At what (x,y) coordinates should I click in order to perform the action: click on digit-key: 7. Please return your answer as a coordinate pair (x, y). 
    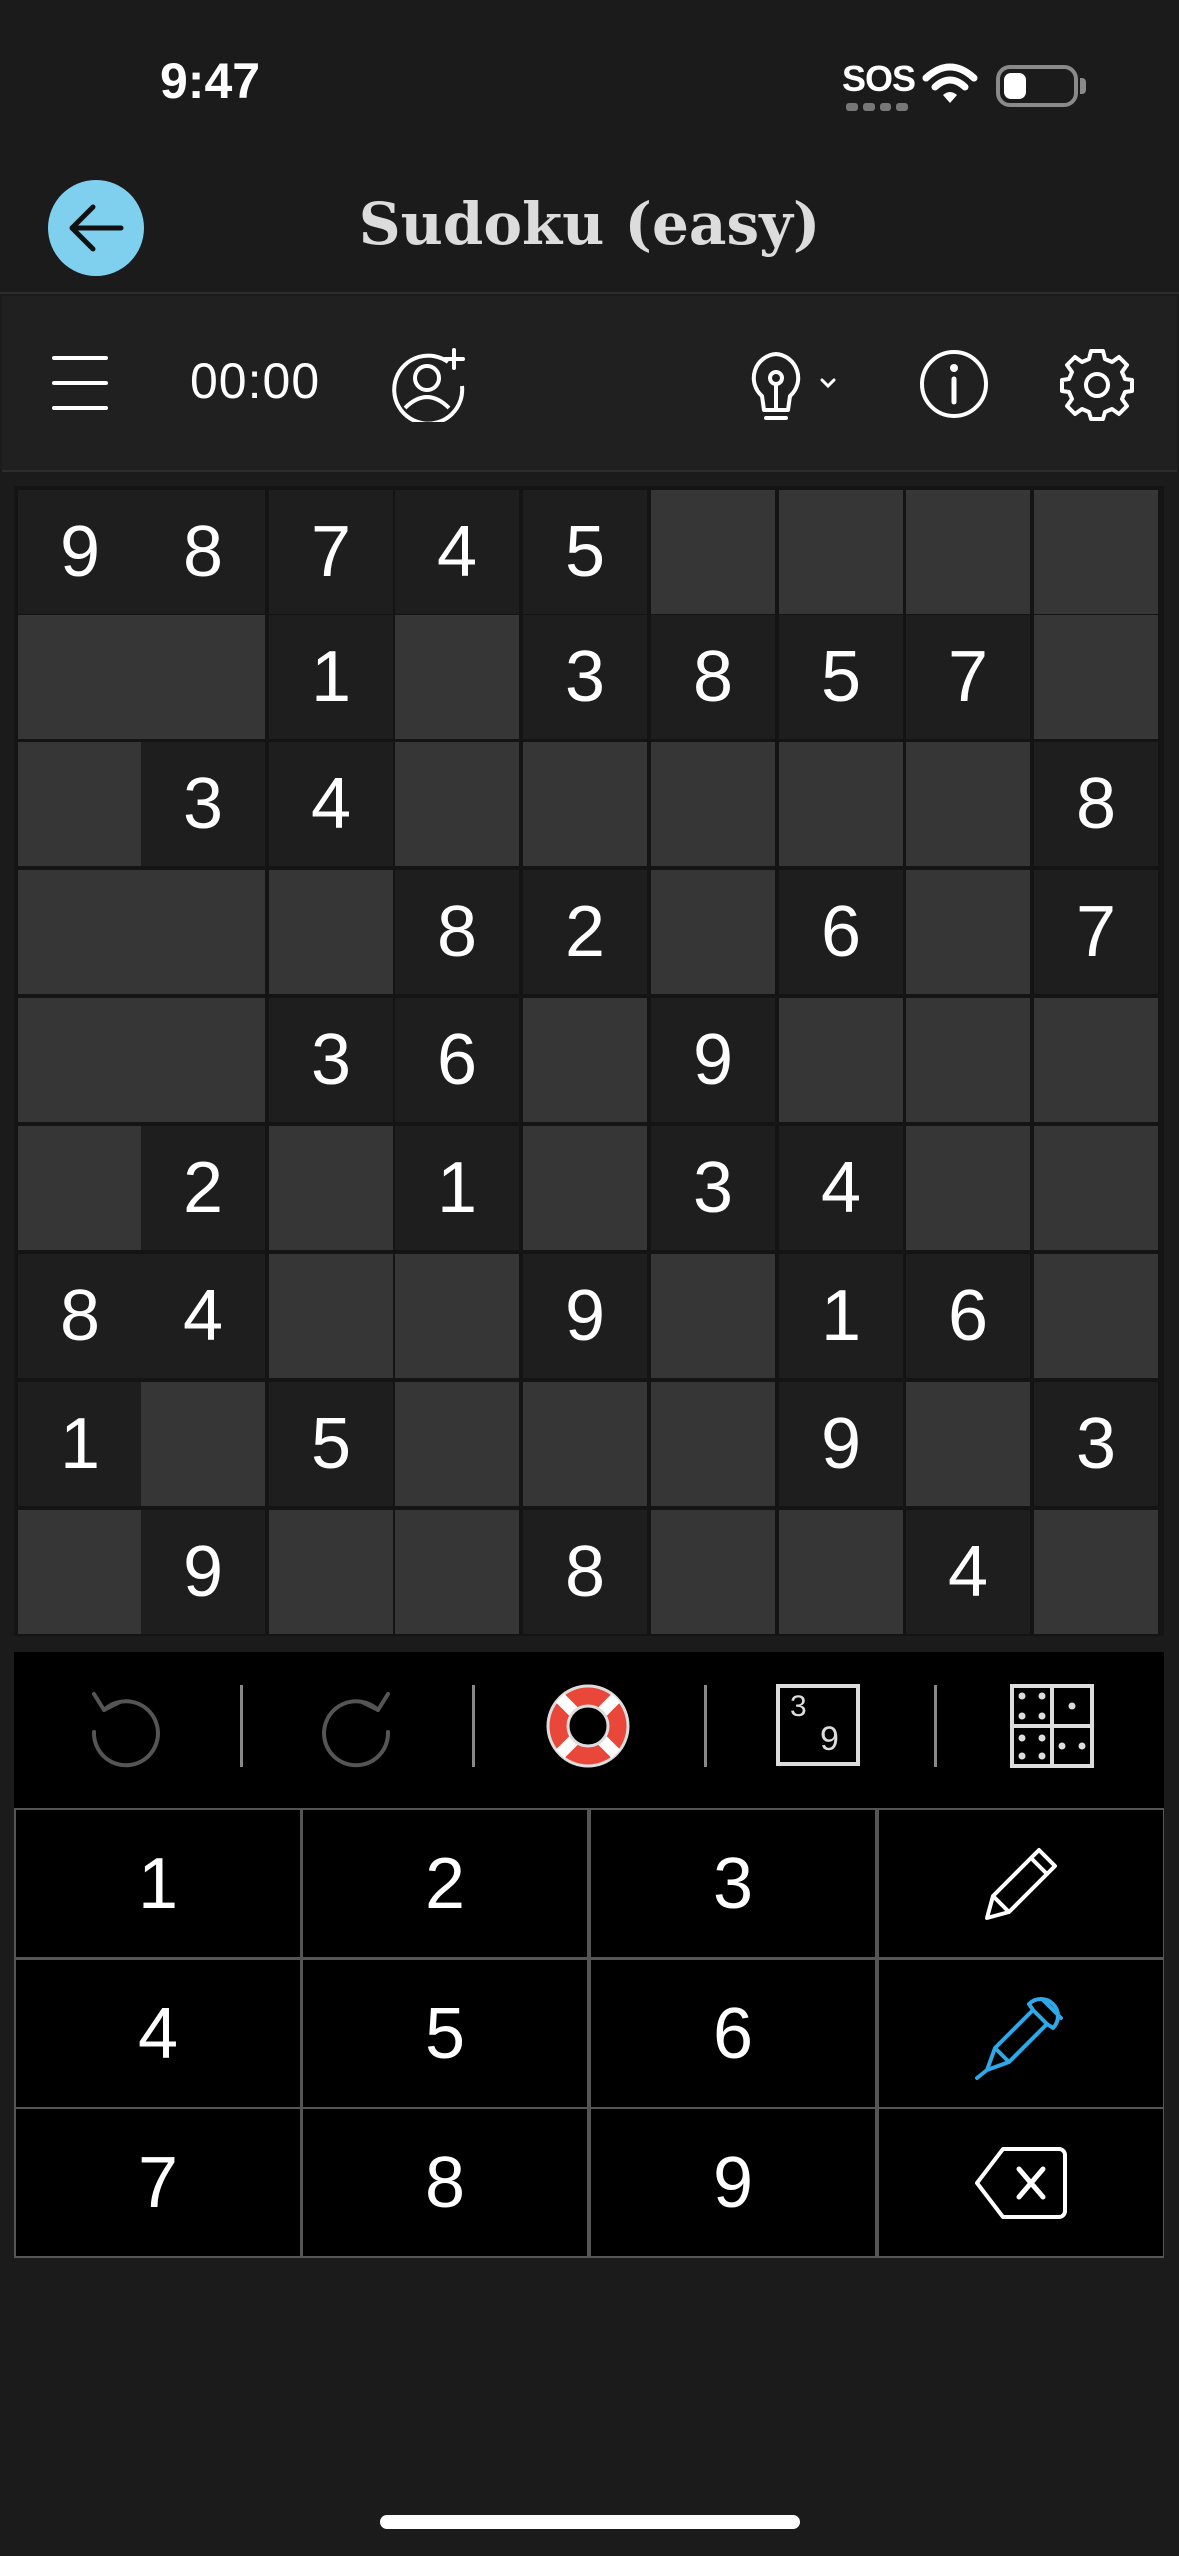
    Looking at the image, I should click on (158, 2182).